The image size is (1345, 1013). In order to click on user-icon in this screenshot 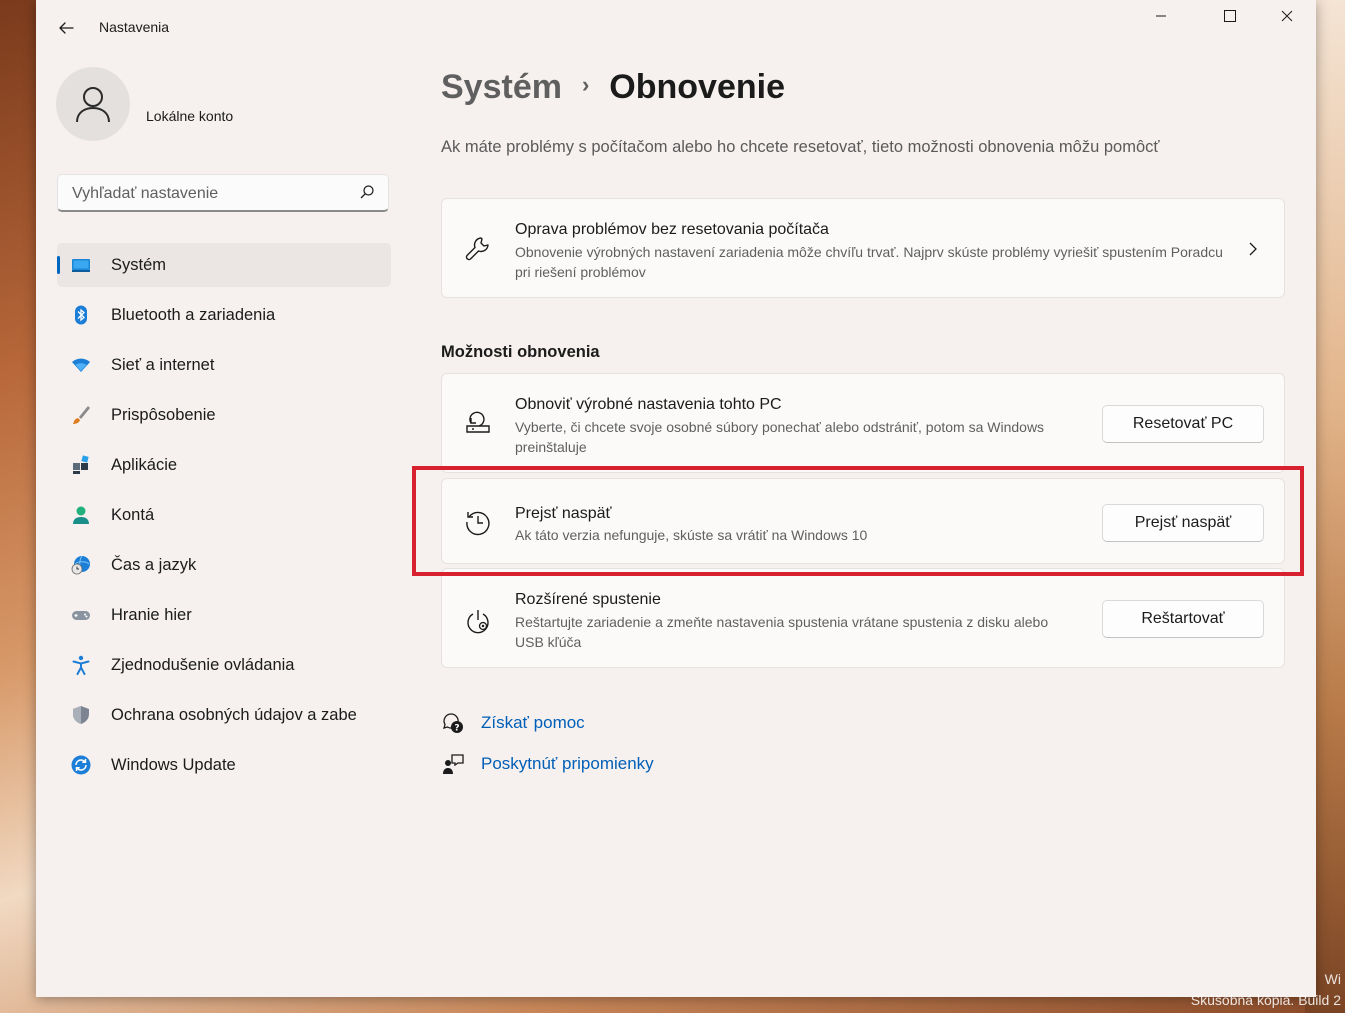, I will do `click(93, 105)`.